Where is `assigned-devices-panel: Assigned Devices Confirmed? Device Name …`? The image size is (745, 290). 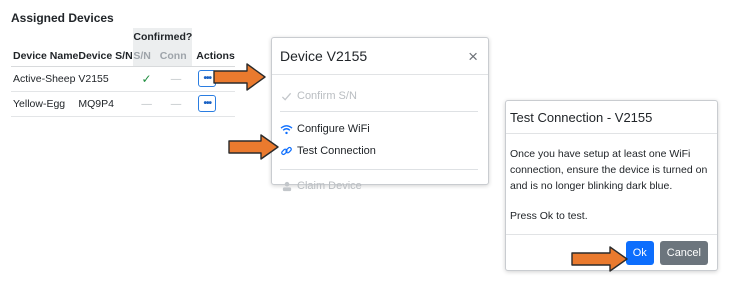 assigned-devices-panel: Assigned Devices Confirmed? Device Name … is located at coordinates (123, 63).